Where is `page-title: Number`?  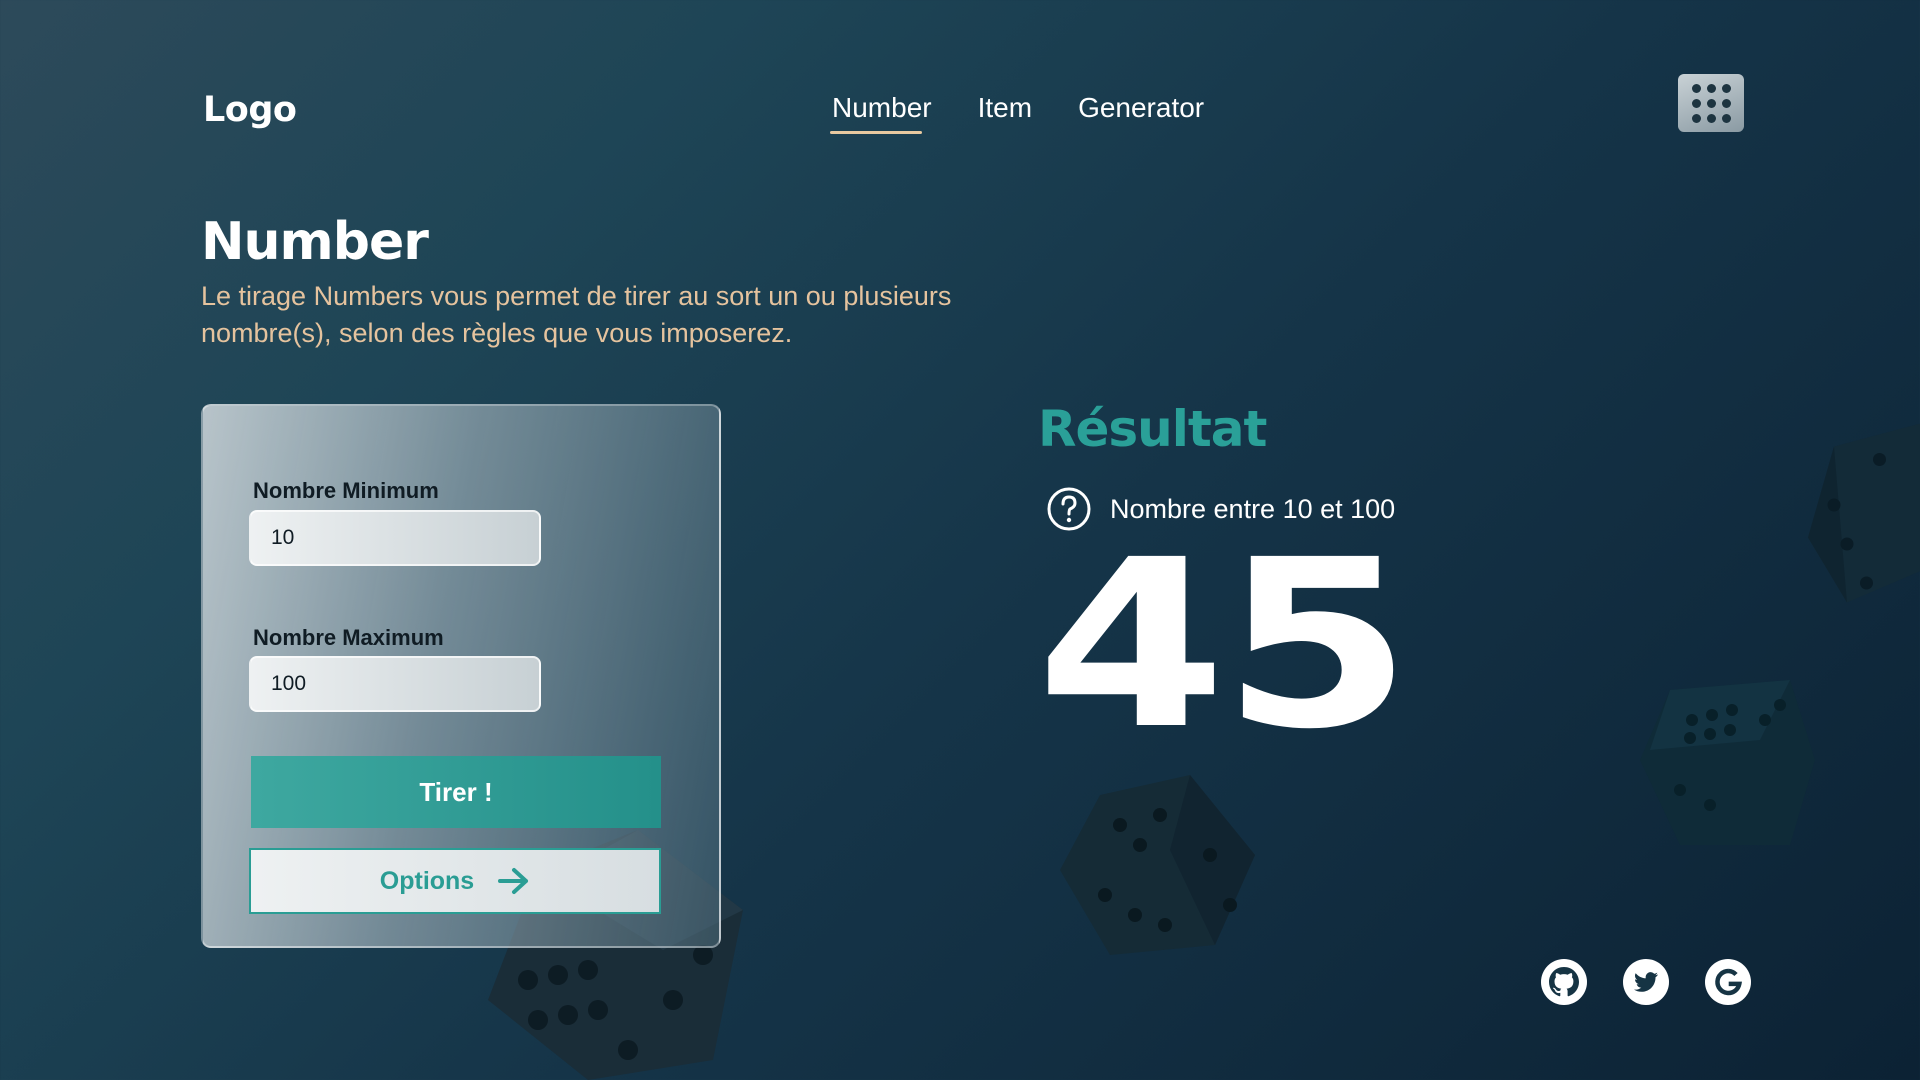
page-title: Number is located at coordinates (315, 242).